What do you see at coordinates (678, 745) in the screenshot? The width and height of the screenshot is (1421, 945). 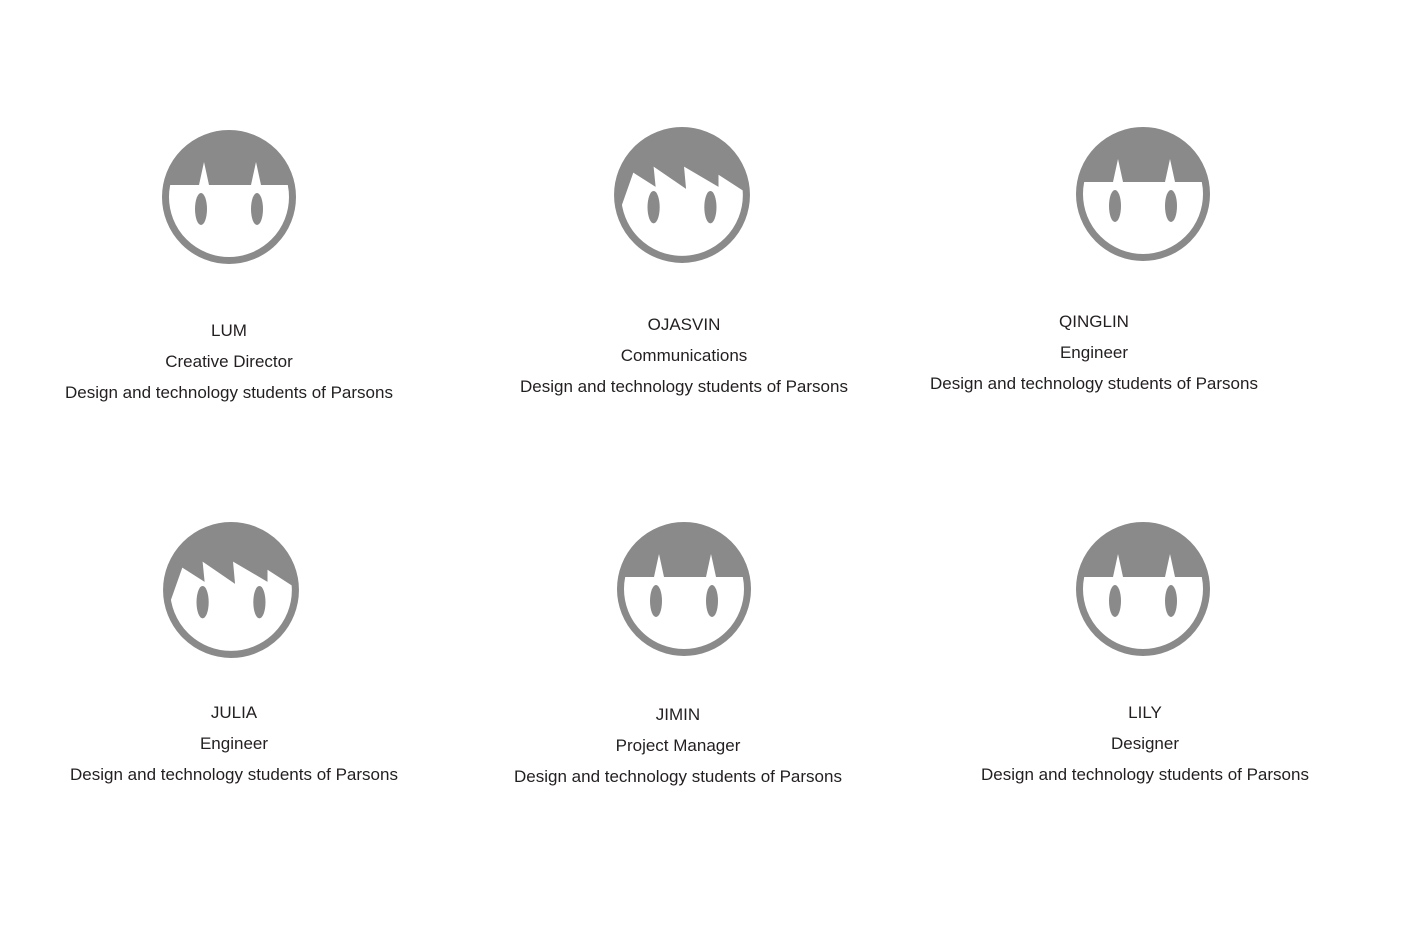 I see `member-role: Project Manager` at bounding box center [678, 745].